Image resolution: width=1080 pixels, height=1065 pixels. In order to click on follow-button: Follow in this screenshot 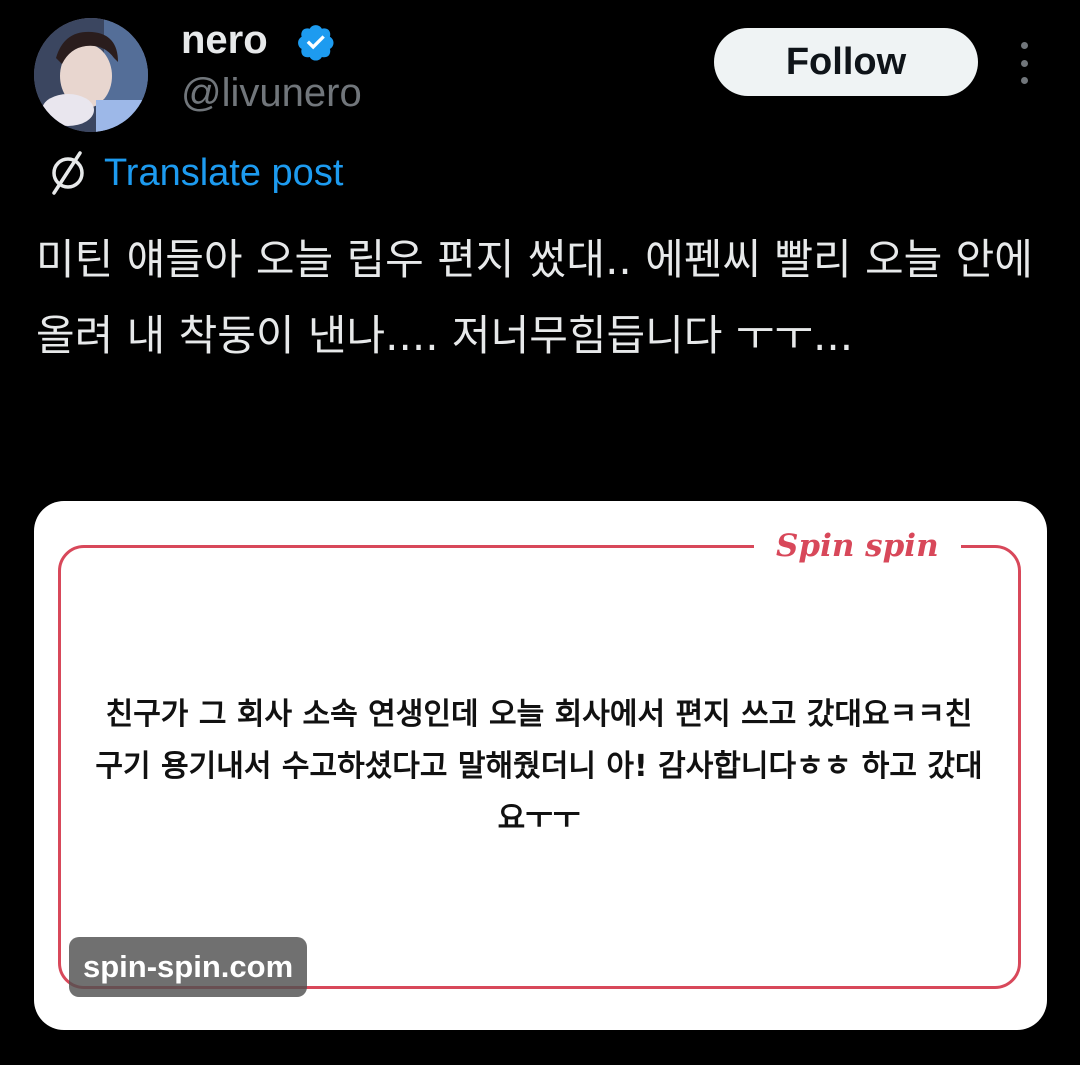, I will do `click(846, 62)`.